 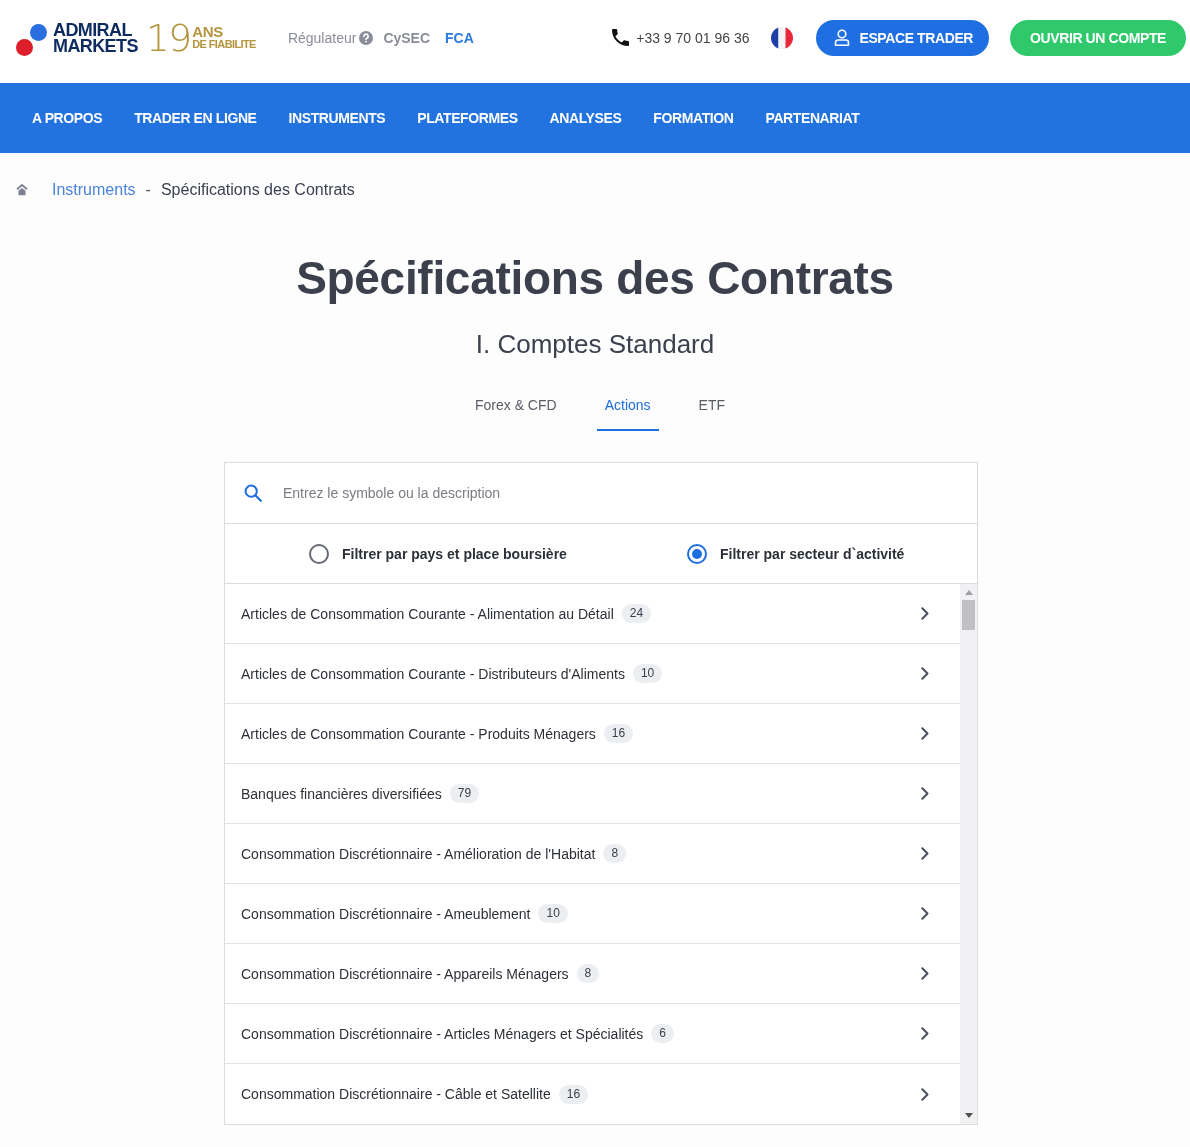 I want to click on scrollbar-thumb, so click(x=968, y=615).